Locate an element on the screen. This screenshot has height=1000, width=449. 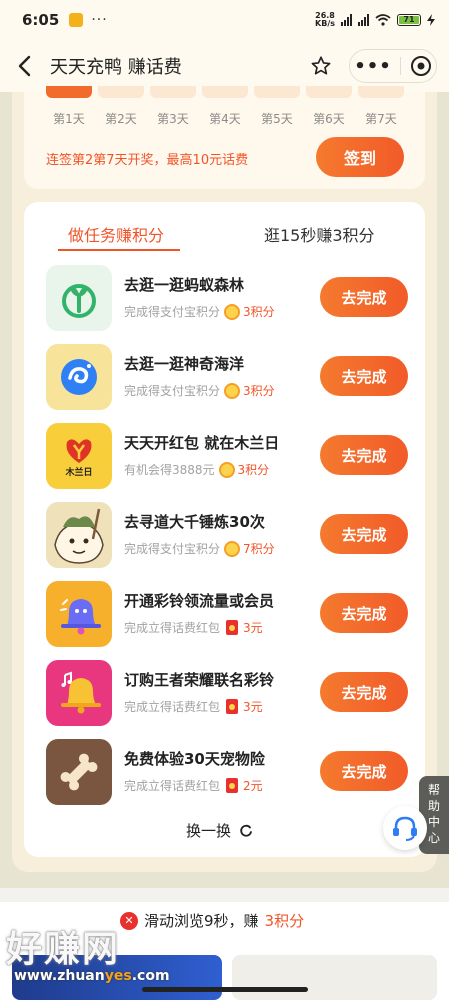
tab-tasks: 做任务赚积分 is located at coordinates (116, 234).